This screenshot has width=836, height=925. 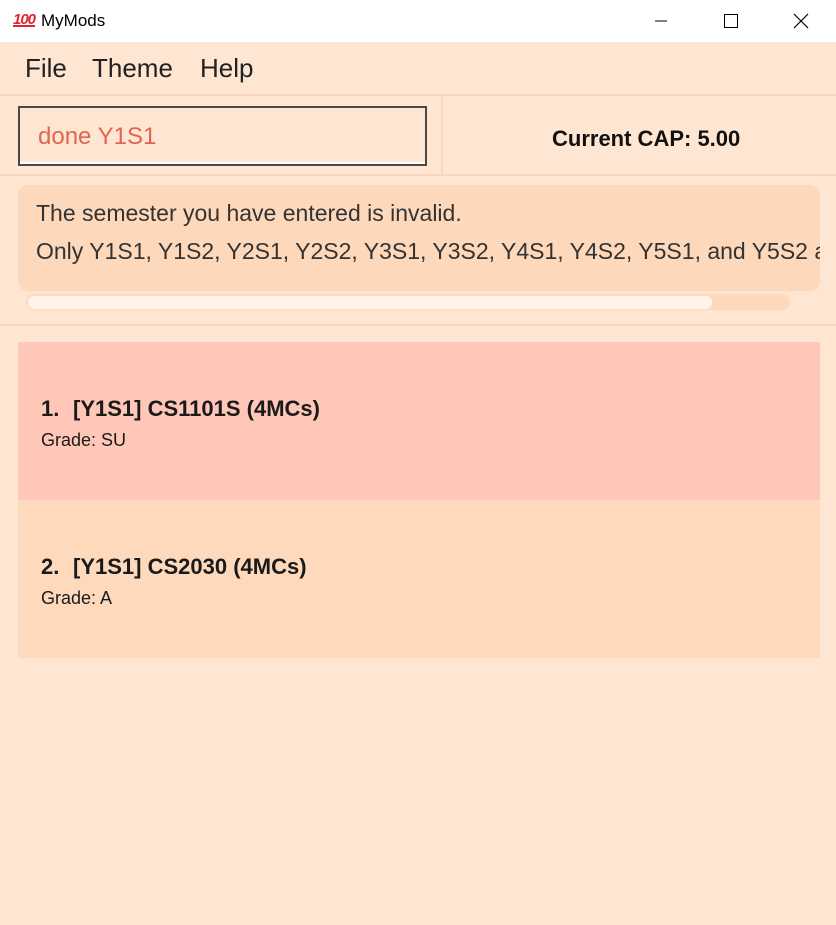 I want to click on module-grade: Grade: A, so click(x=77, y=598).